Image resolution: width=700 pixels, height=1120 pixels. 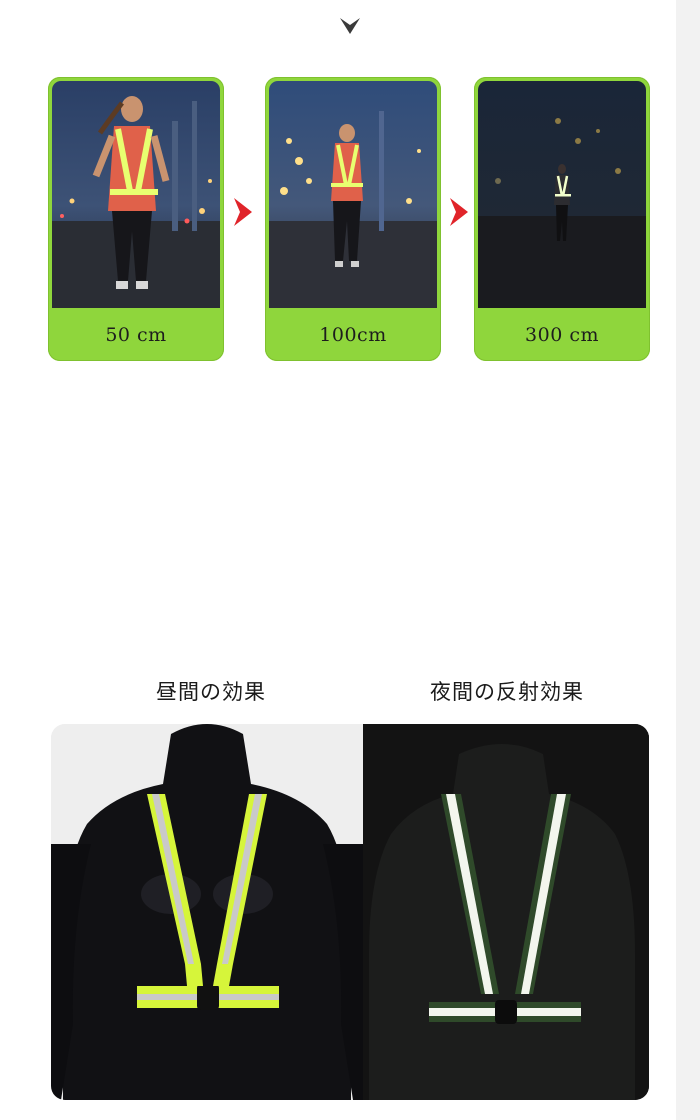 I want to click on distance-card-50cm: 50 cm, so click(x=136, y=219).